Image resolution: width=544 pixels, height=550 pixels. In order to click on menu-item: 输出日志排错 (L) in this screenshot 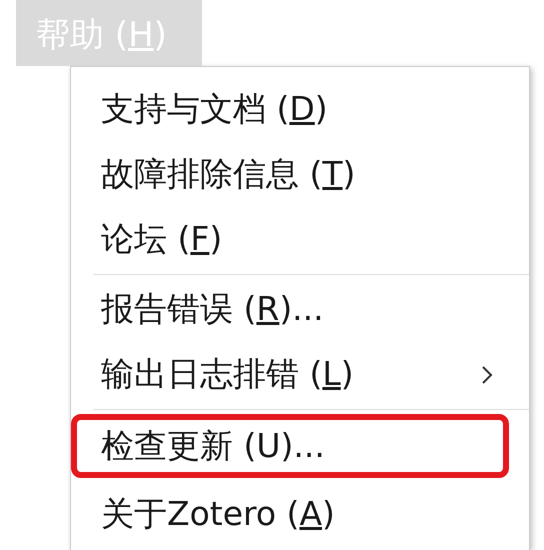, I will do `click(300, 374)`.